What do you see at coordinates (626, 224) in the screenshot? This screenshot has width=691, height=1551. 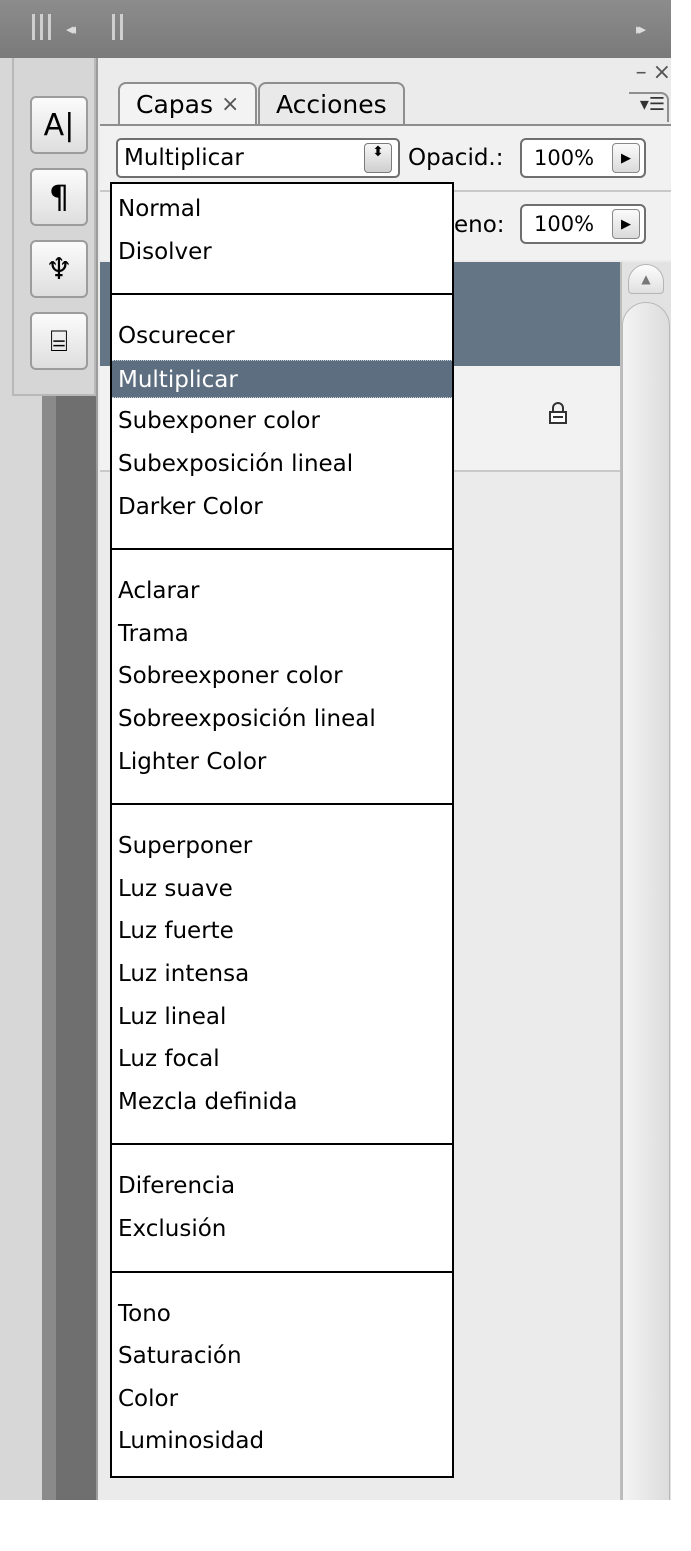 I see `fill-slider-arrow-icon: ▶` at bounding box center [626, 224].